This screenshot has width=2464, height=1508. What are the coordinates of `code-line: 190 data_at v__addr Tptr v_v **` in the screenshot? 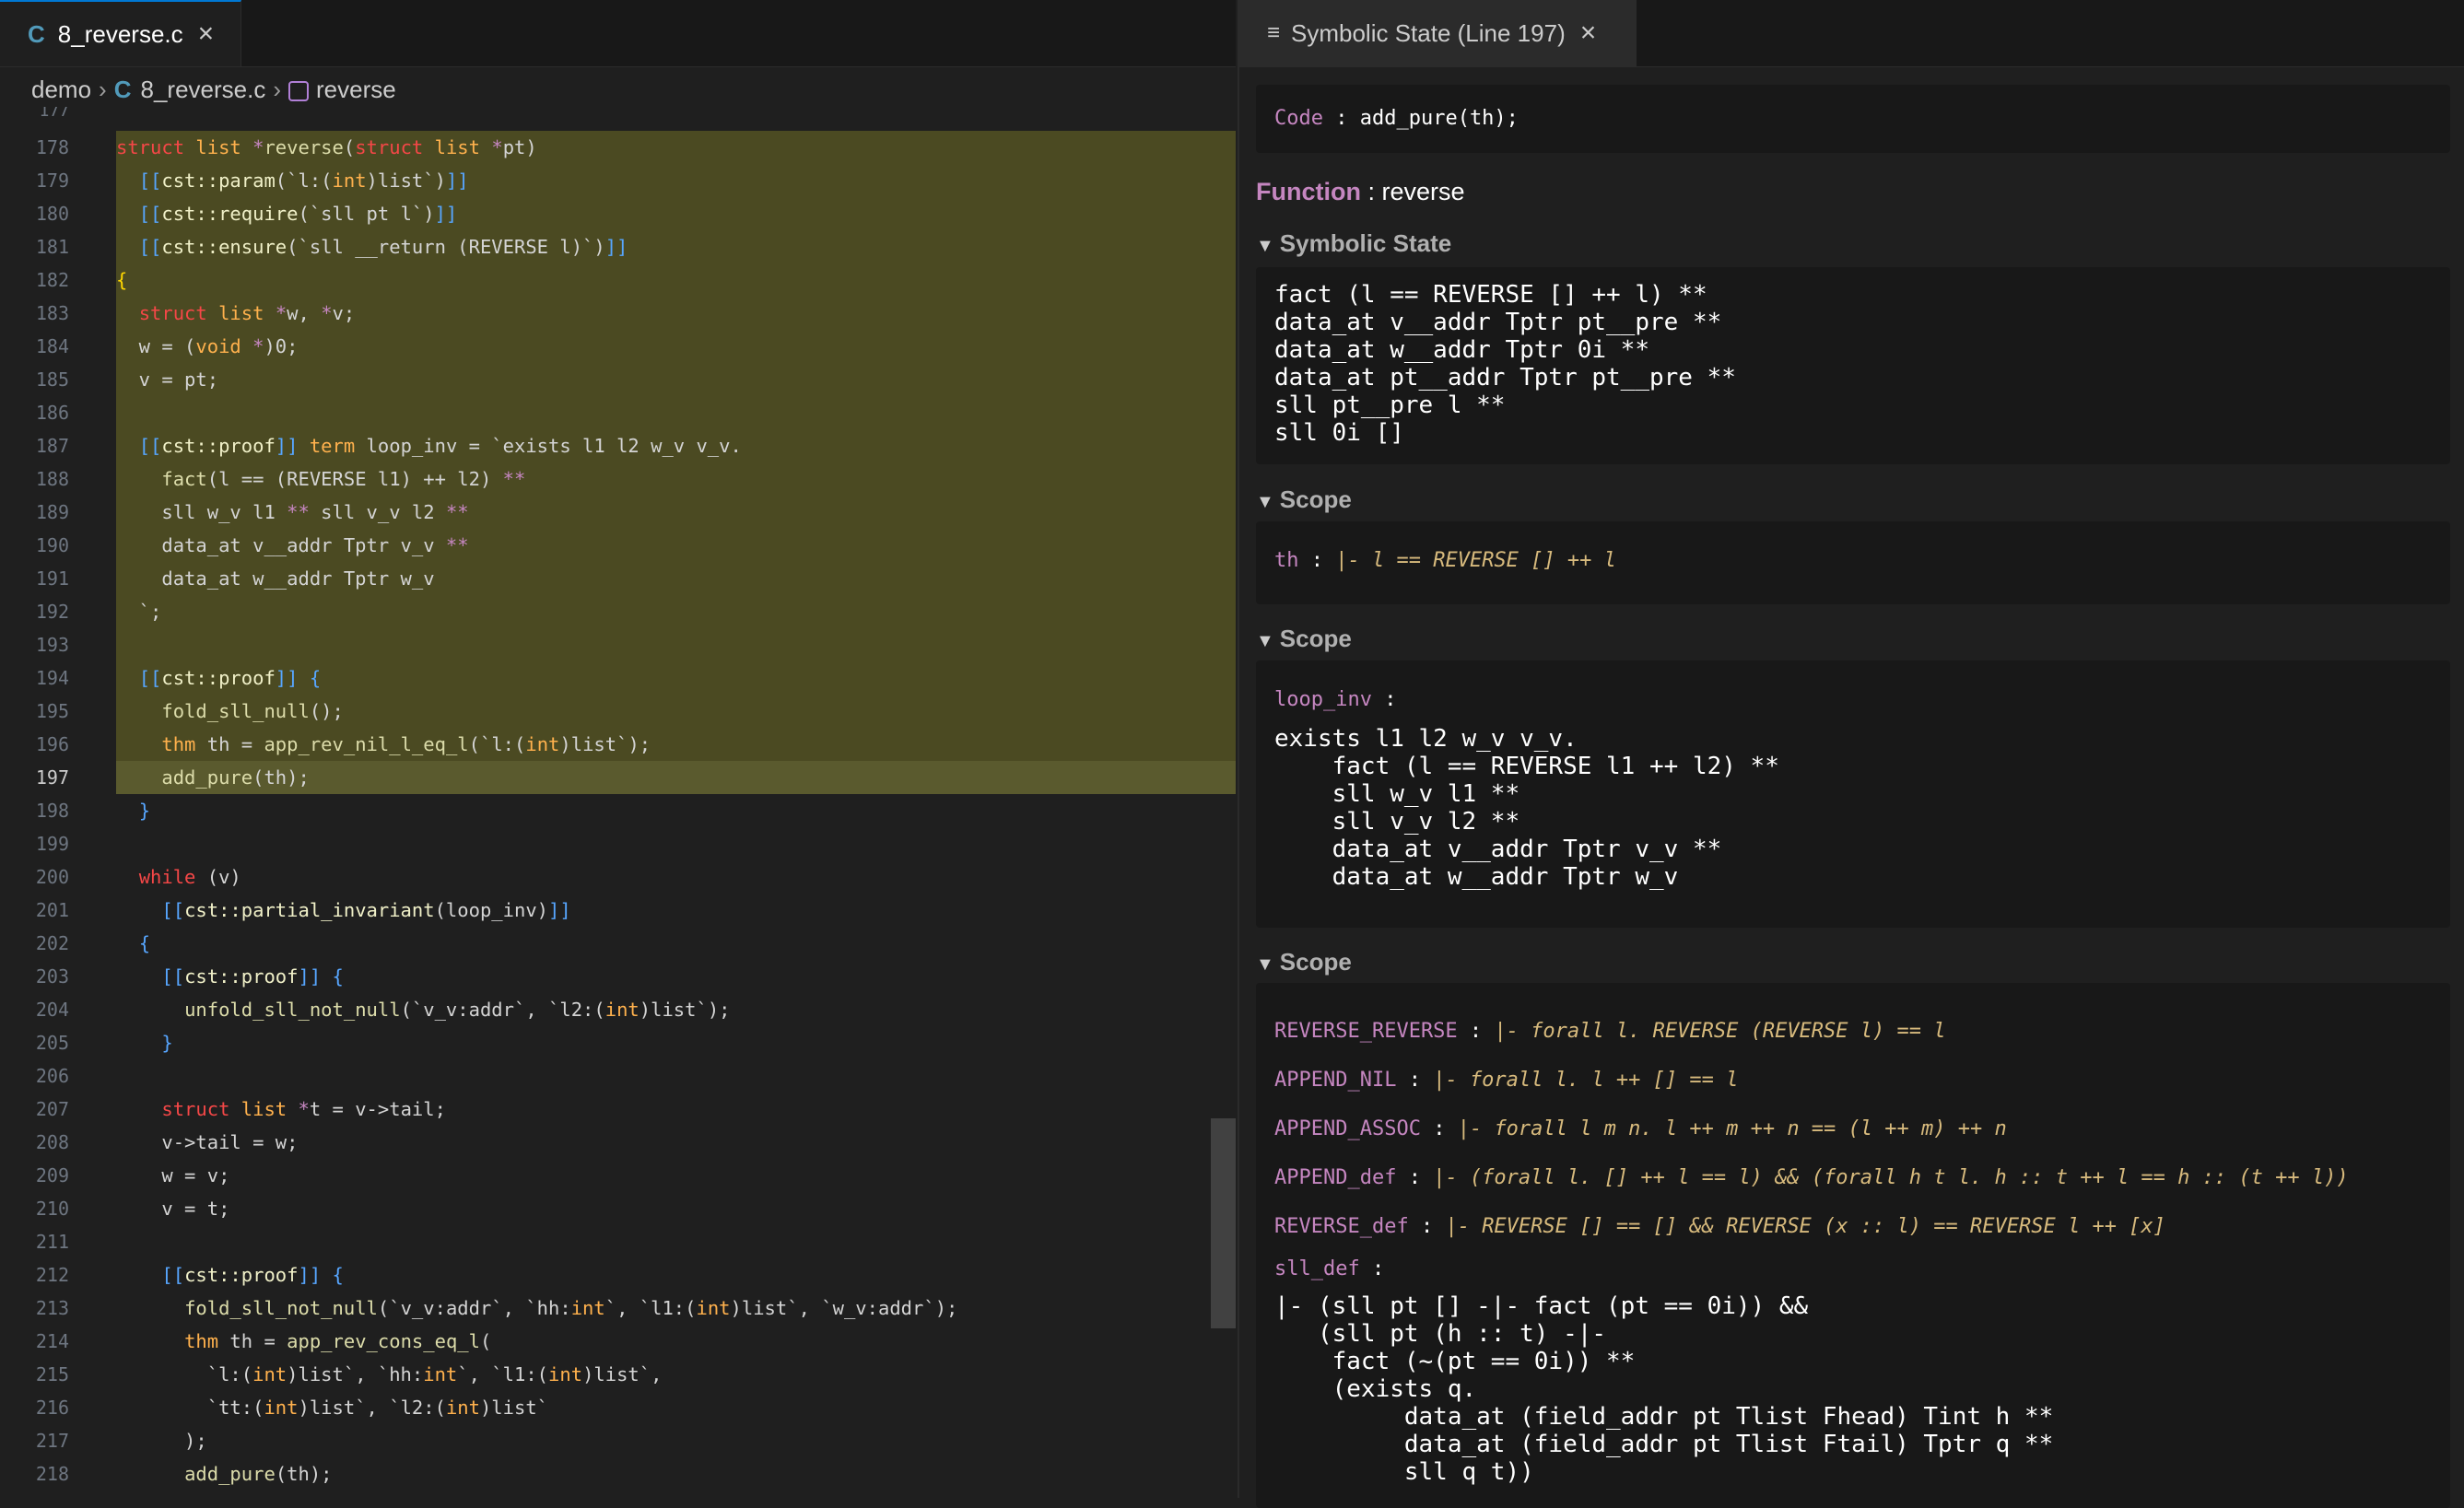 It's located at (618, 545).